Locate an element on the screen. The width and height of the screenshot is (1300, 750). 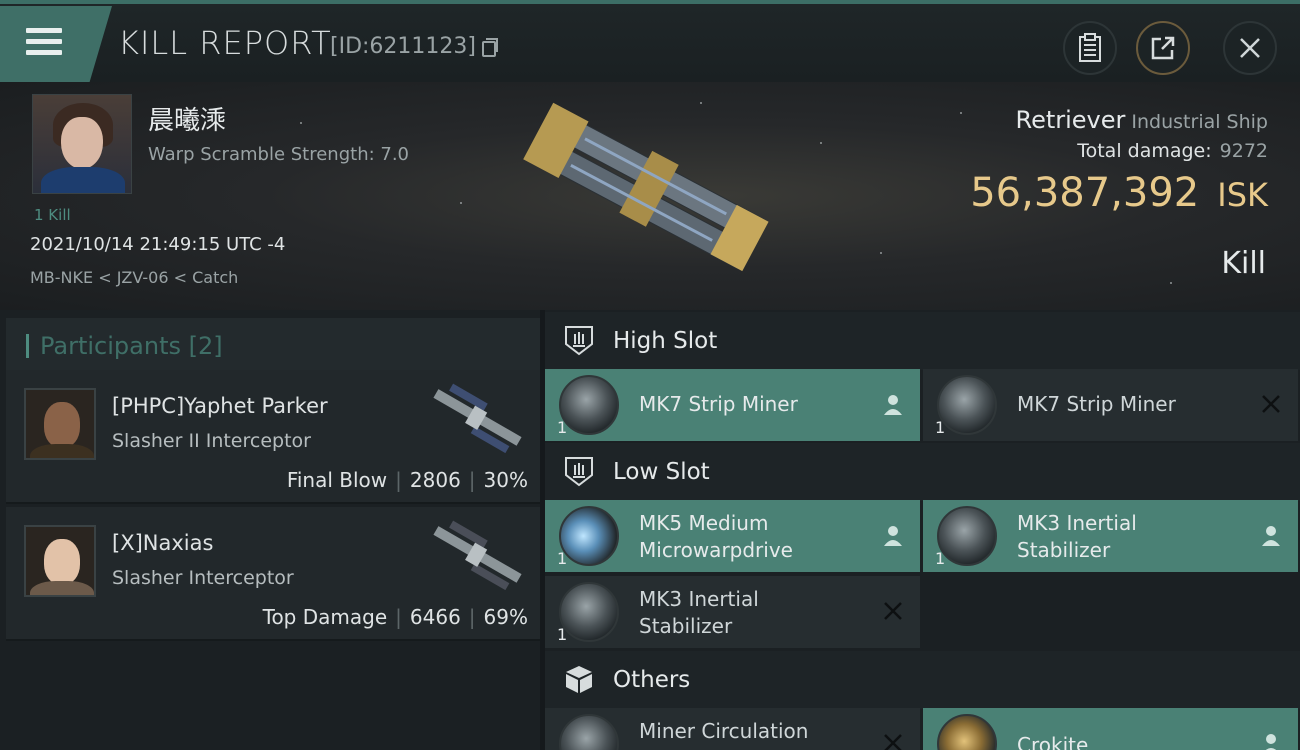
high-slot-icon is located at coordinates (579, 341).